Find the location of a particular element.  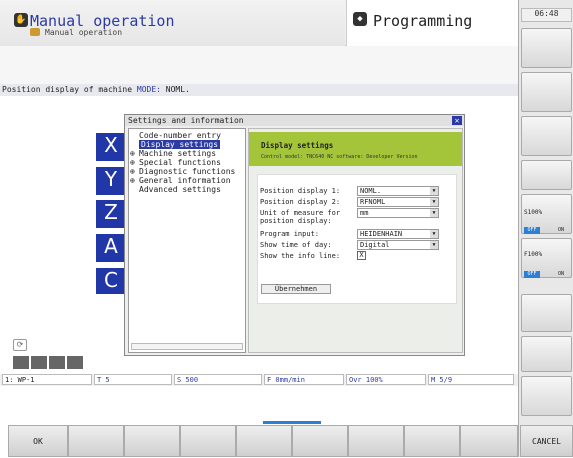

cancel-button: CANCEL is located at coordinates (546, 441).